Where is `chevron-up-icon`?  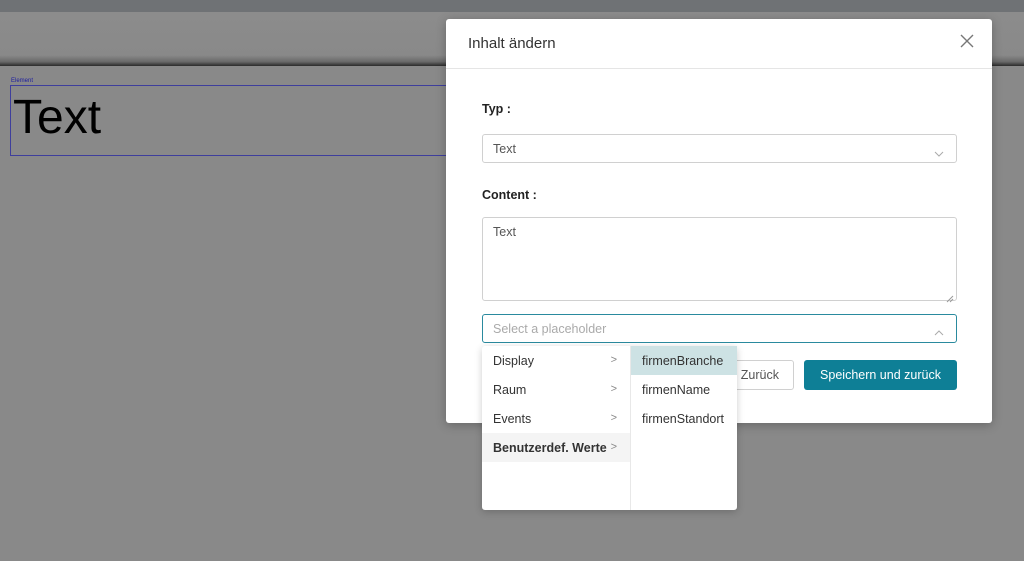
chevron-up-icon is located at coordinates (939, 330).